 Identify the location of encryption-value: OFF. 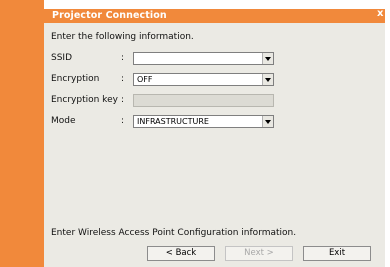
(145, 79).